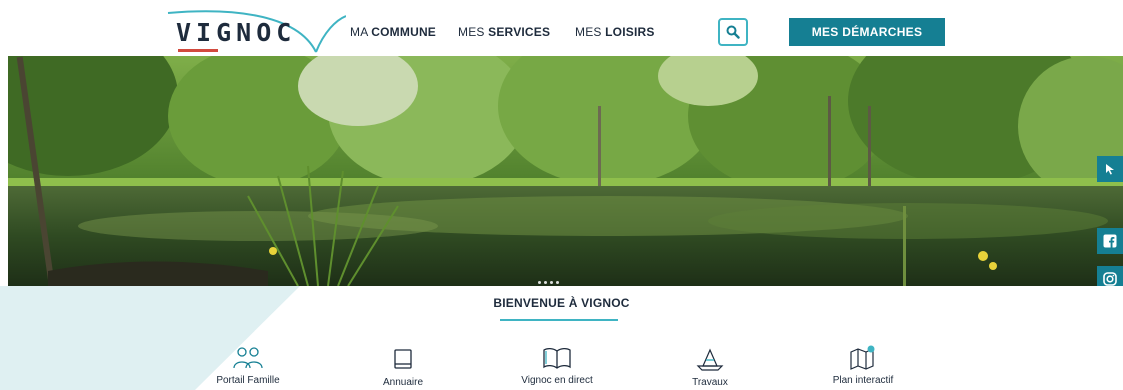  I want to click on quick-link-vignoc-en-direct: Vignoc en direct, so click(557, 365).